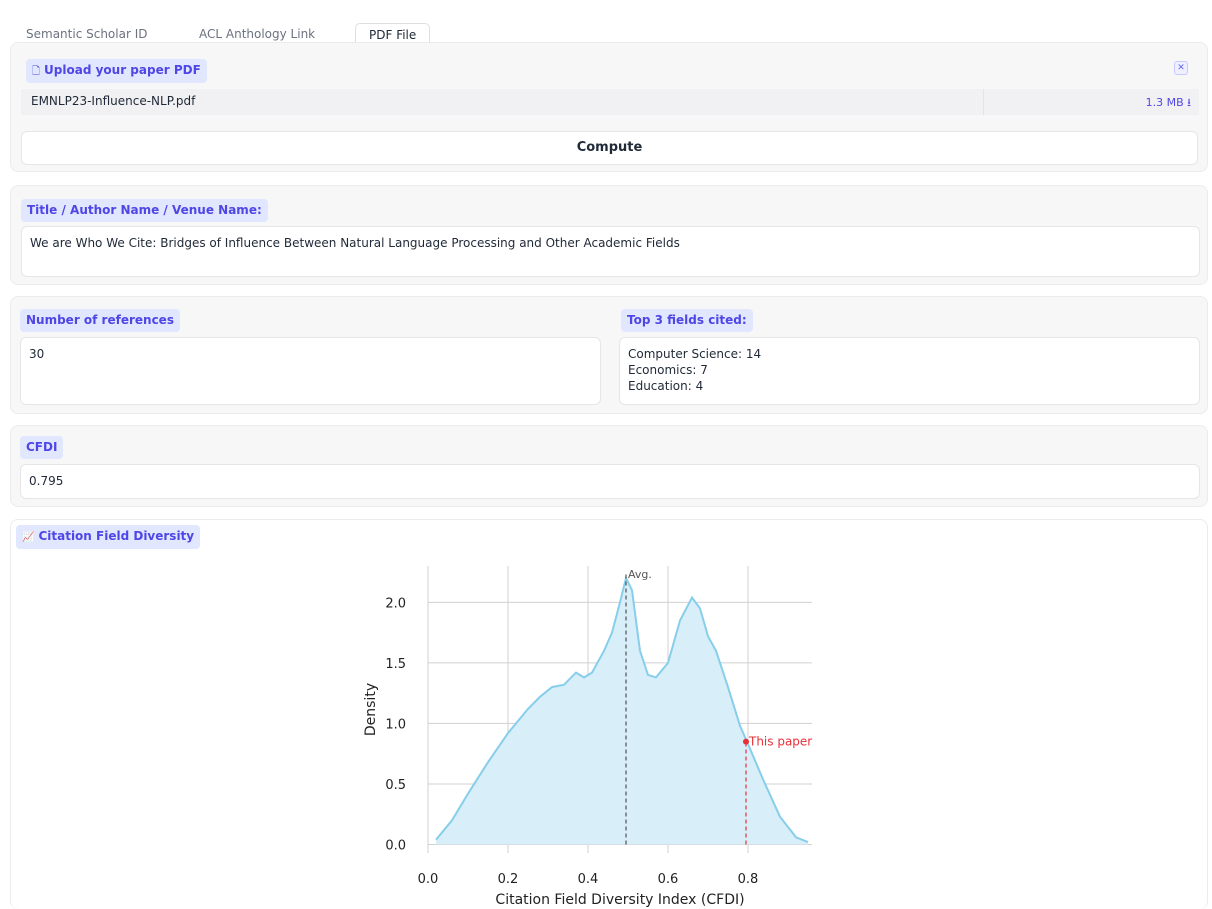  Describe the element at coordinates (687, 320) in the screenshot. I see `top-fields-label: Top 3 fields cited:` at that location.